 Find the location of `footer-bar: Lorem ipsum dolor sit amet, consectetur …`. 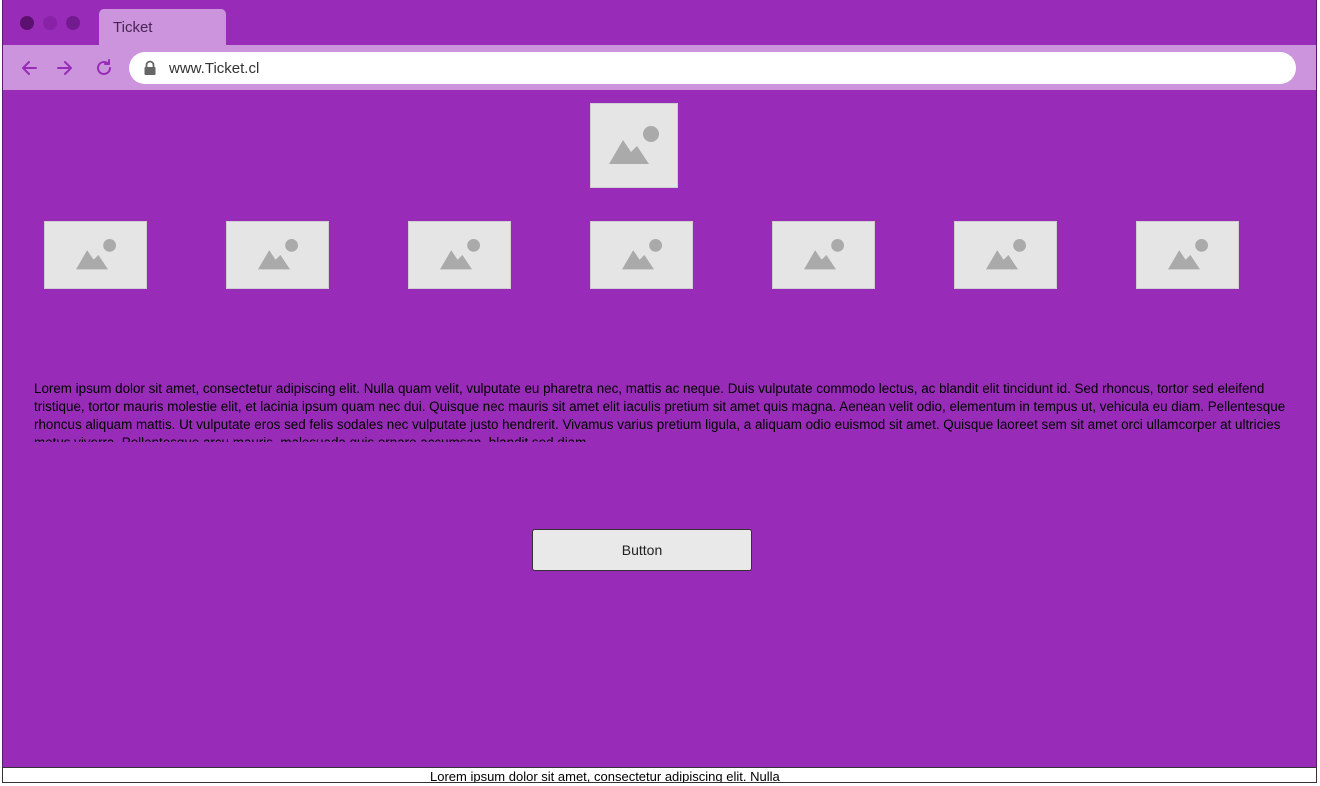

footer-bar: Lorem ipsum dolor sit amet, consectetur … is located at coordinates (659, 775).